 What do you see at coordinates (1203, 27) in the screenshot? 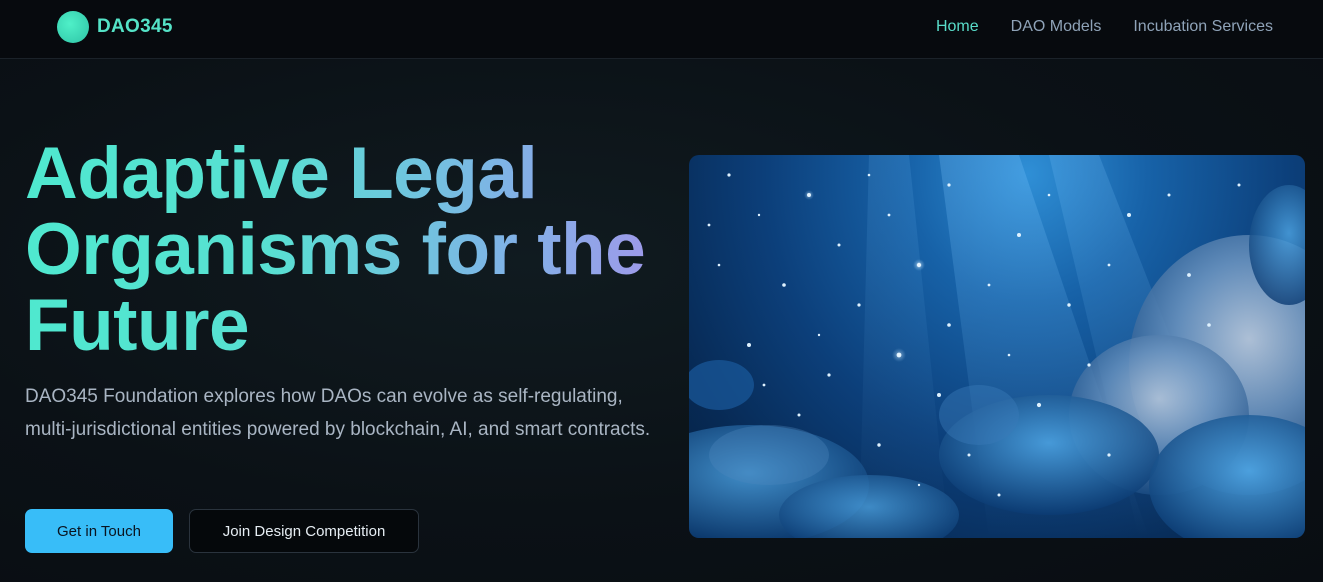
I see `nav-link-incubation-services: Incubation Services` at bounding box center [1203, 27].